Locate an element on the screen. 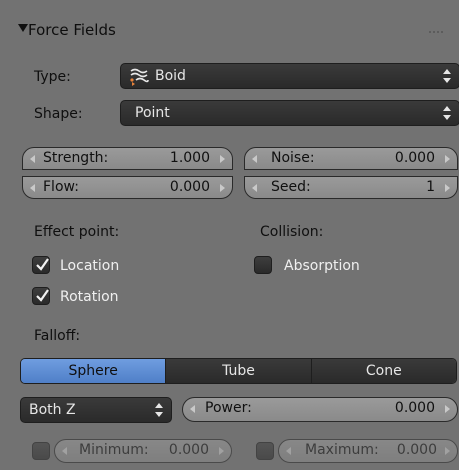 The height and width of the screenshot is (470, 459). effect-point-label: Effect point: is located at coordinates (77, 232).